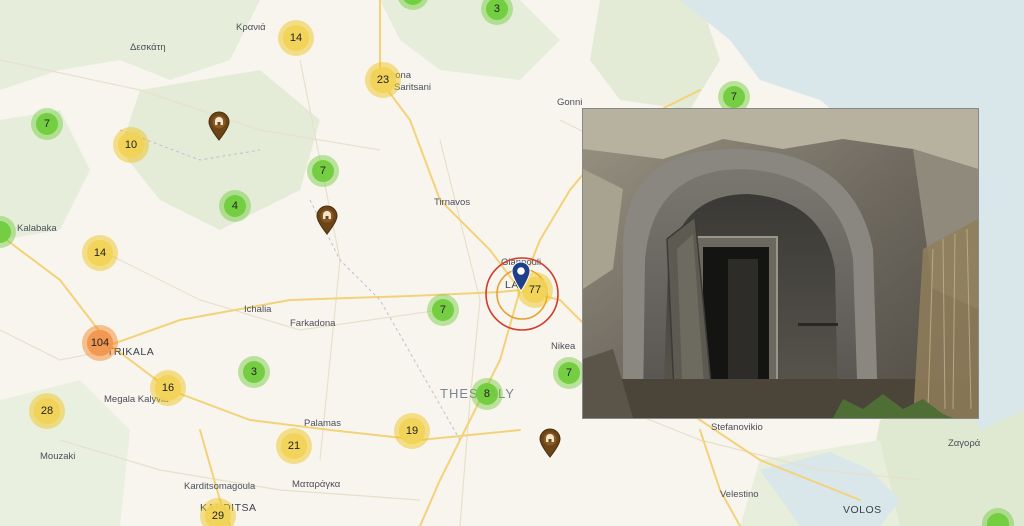  I want to click on cluster-marker: 104, so click(100, 343).